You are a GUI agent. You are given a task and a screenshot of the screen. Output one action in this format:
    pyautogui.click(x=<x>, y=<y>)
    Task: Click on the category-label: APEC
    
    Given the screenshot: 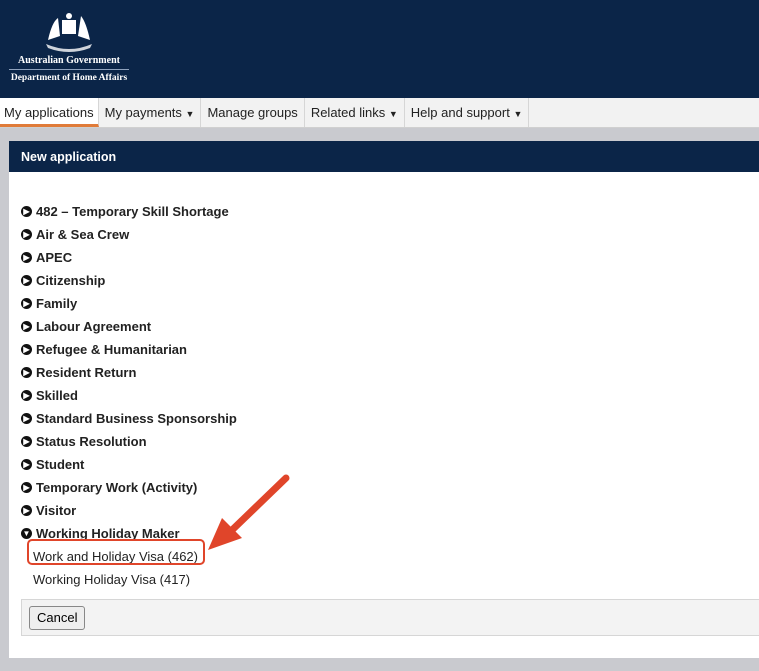 What is the action you would take?
    pyautogui.click(x=54, y=257)
    